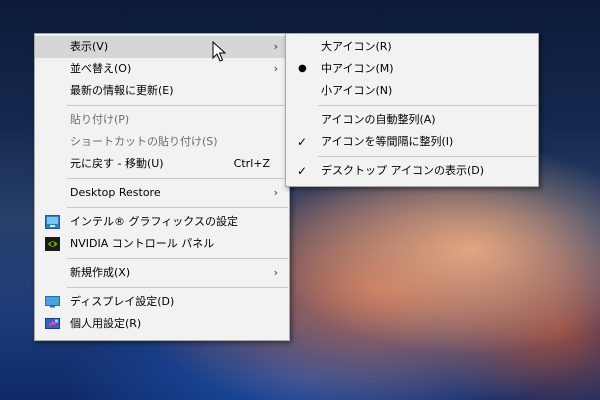 The image size is (600, 400). I want to click on menu-item-shortcut: Ctrl+Z, so click(251, 163).